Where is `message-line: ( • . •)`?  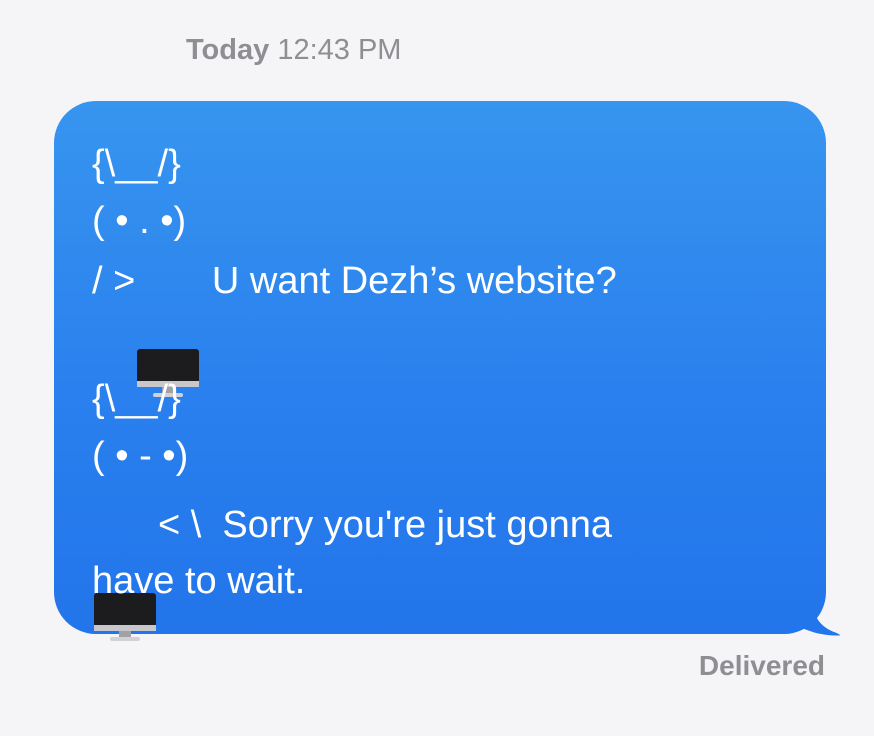
message-line: ( • . •) is located at coordinates (139, 221).